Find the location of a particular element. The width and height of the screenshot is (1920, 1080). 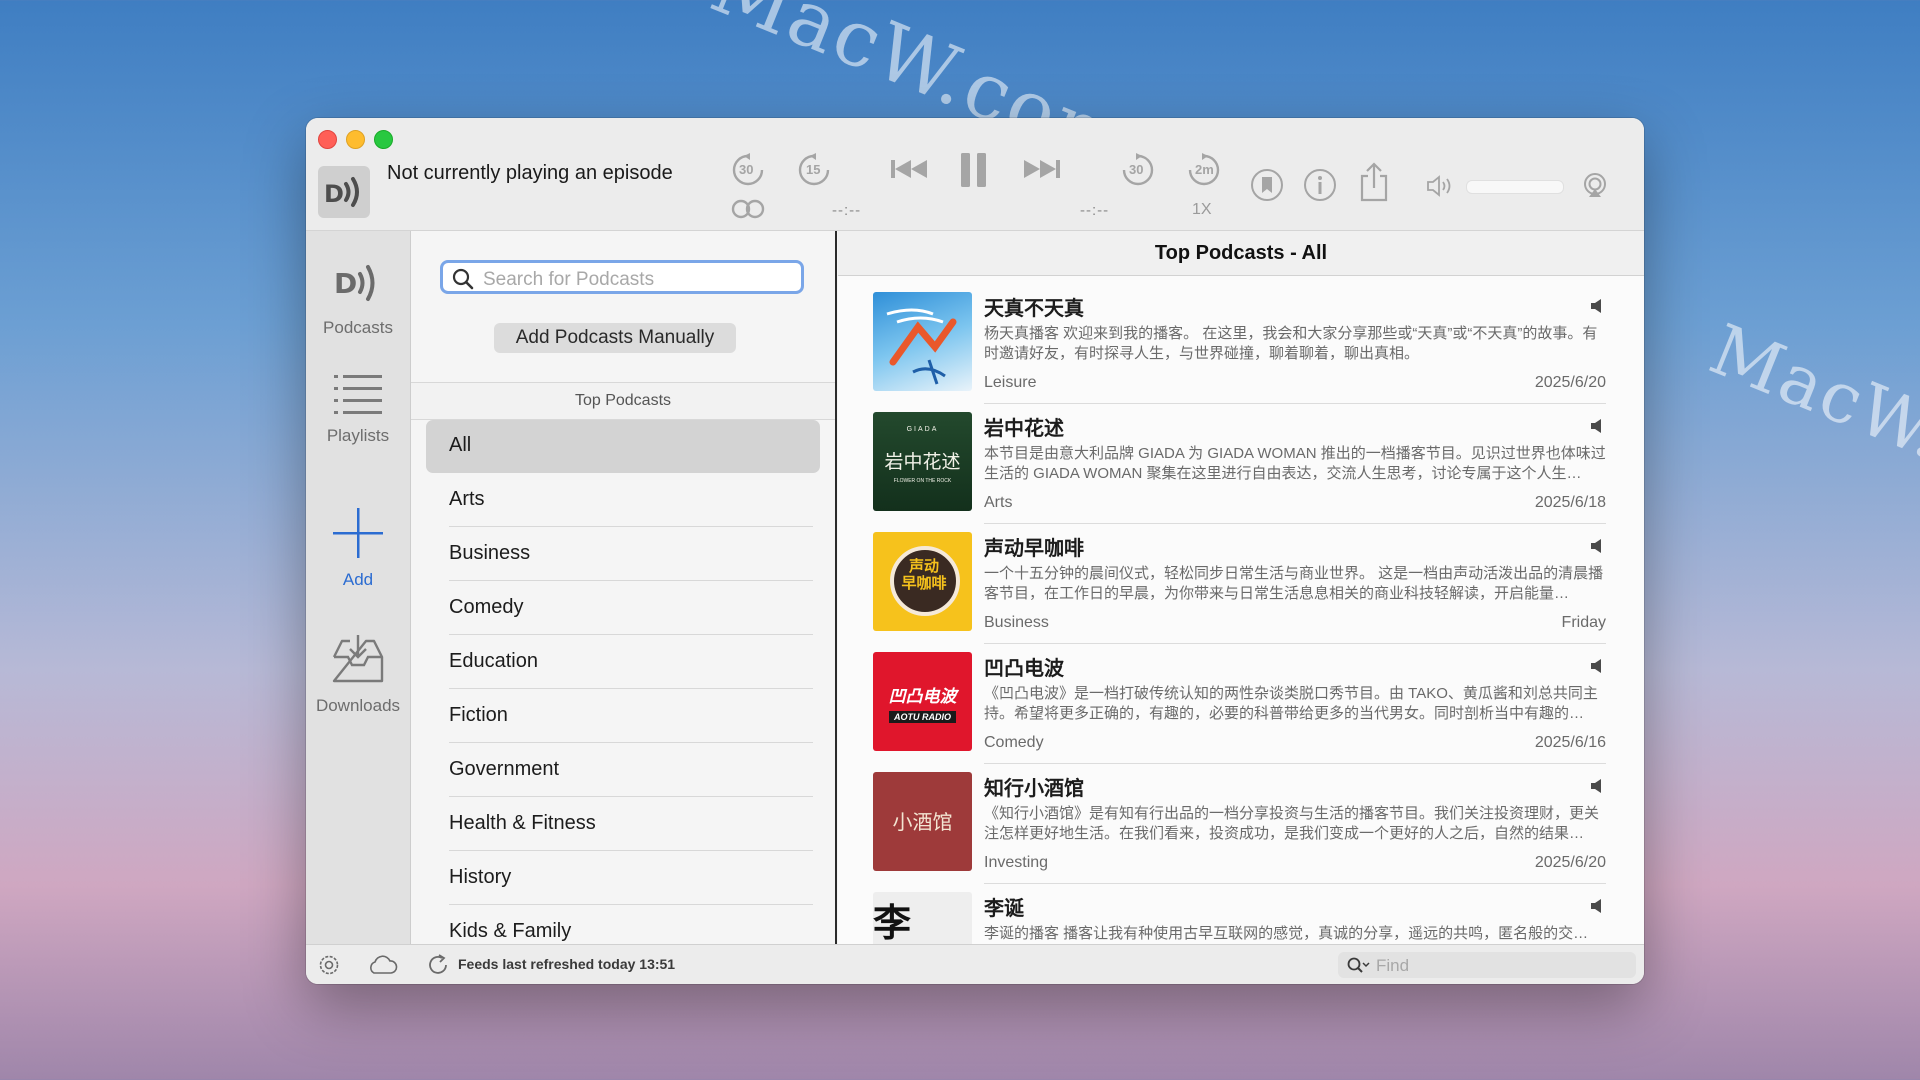

skip-back-30-button: 30 is located at coordinates (748, 170).